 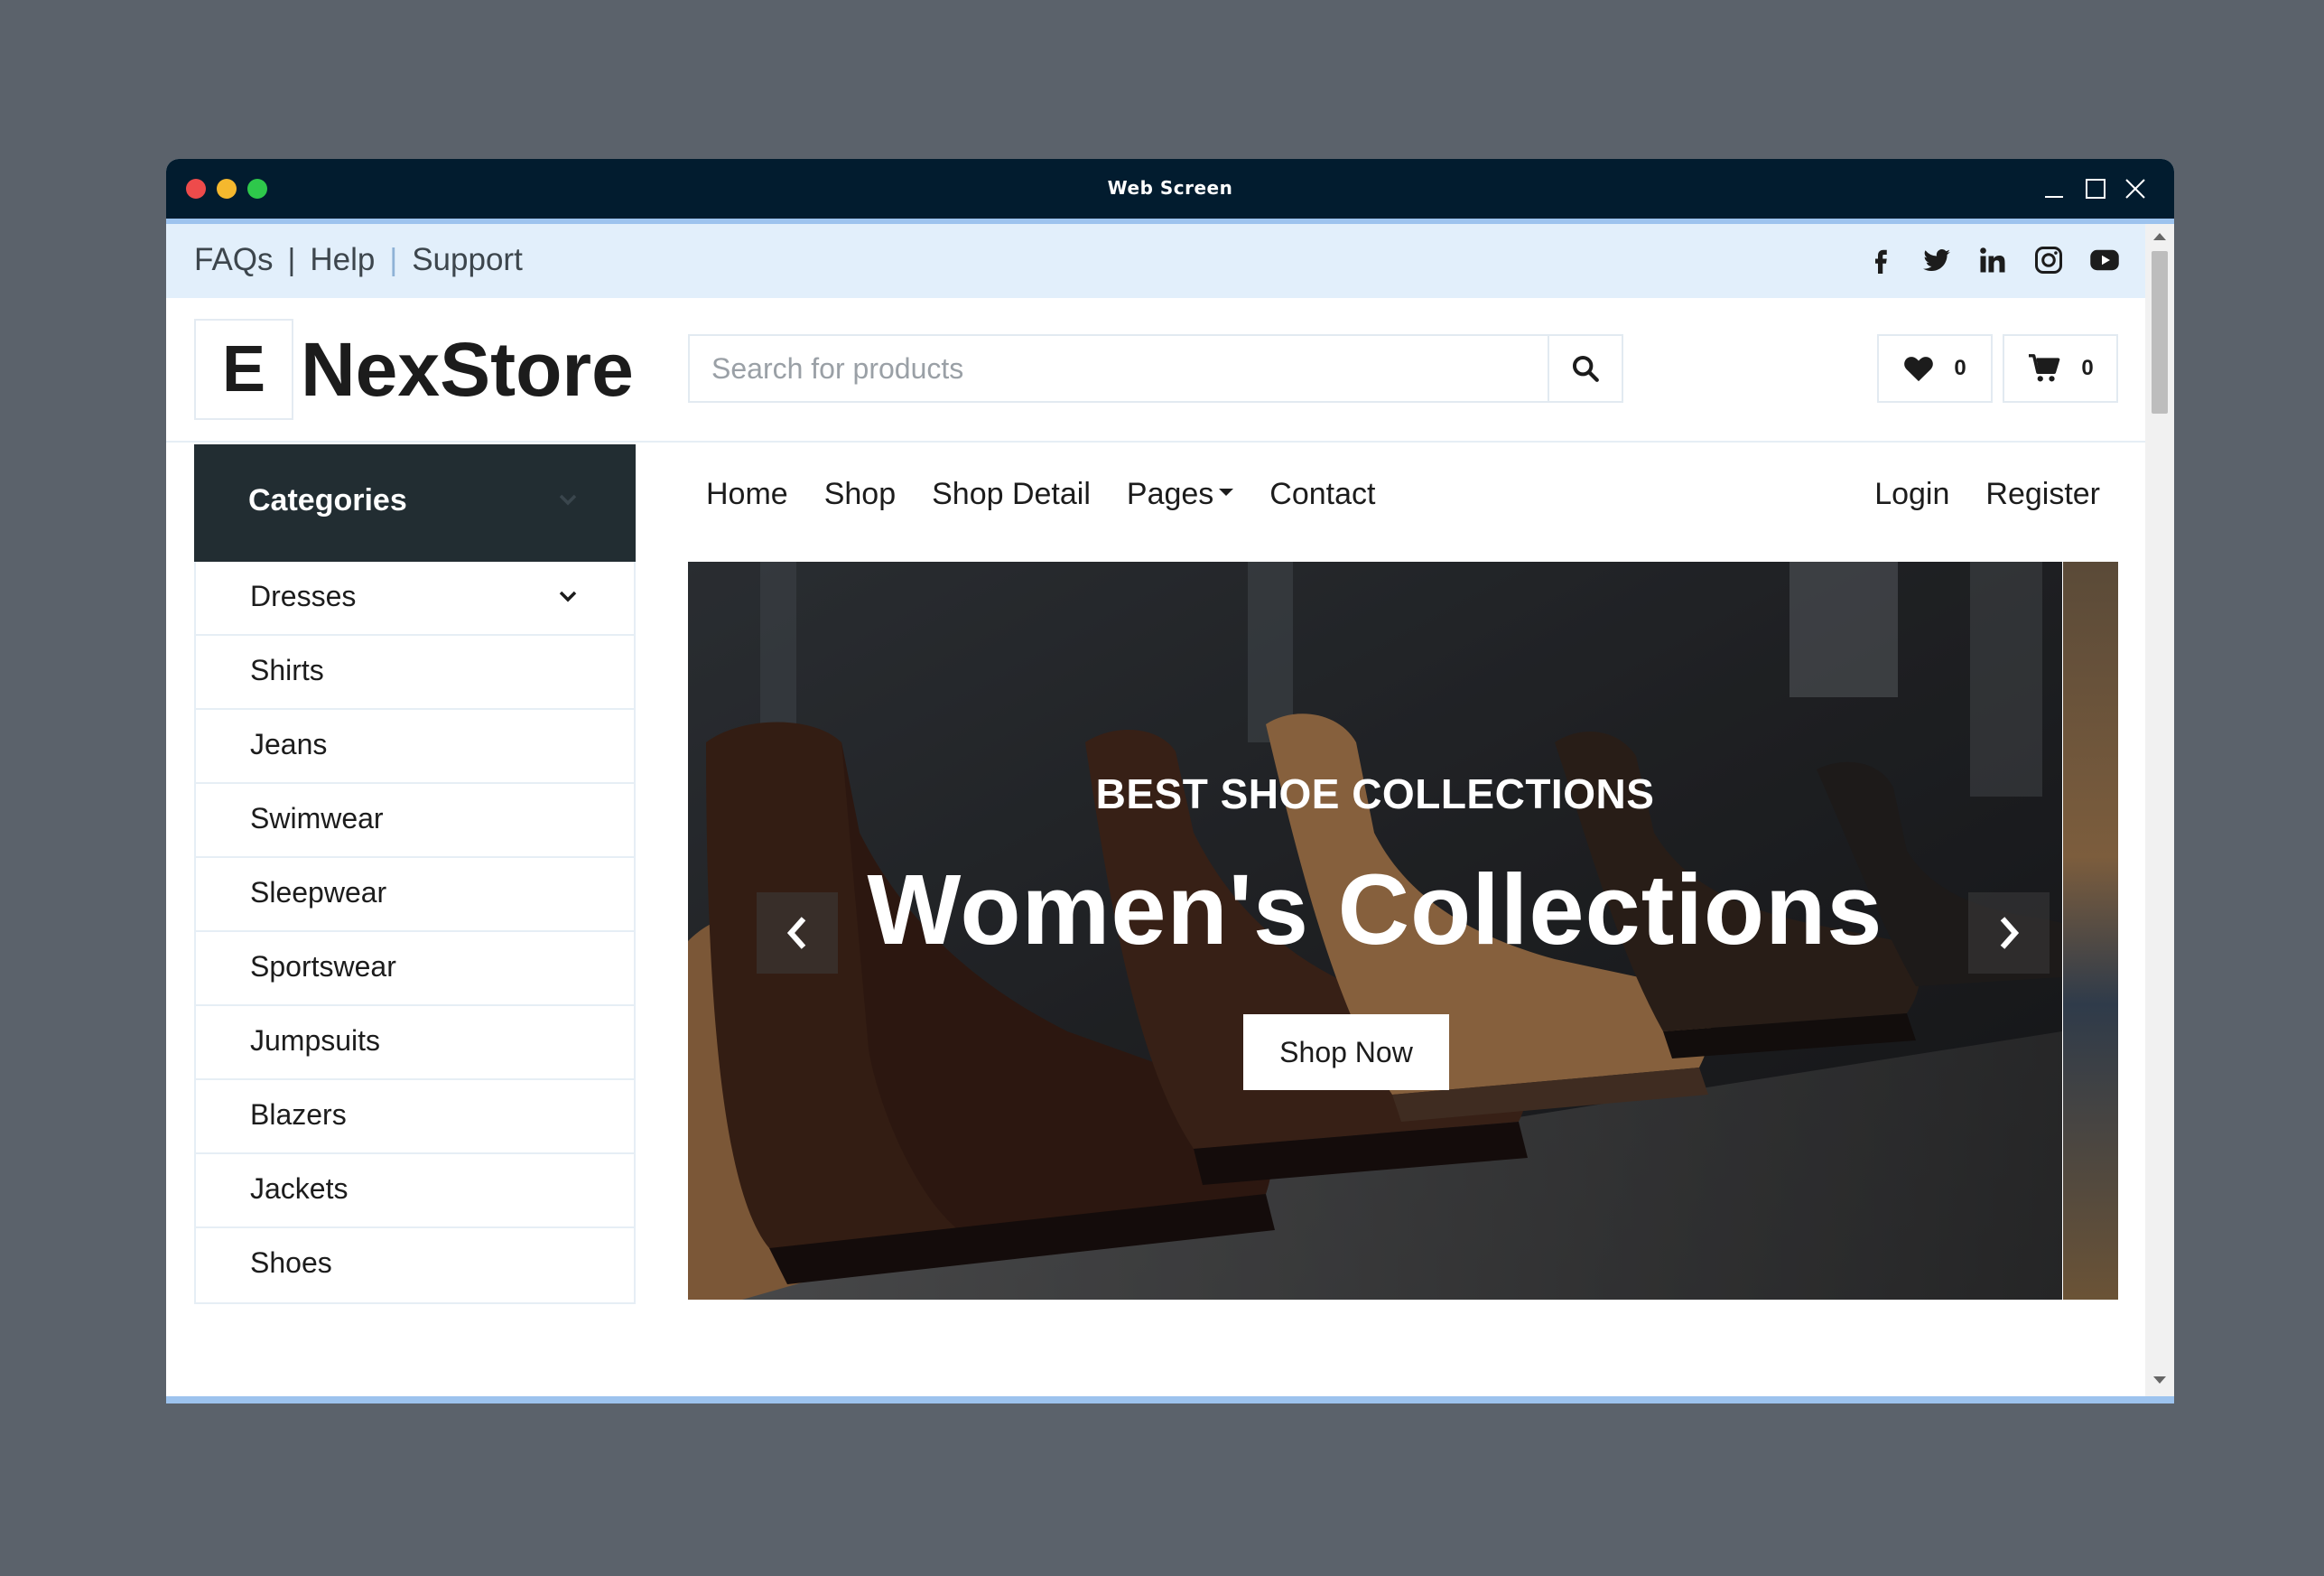 What do you see at coordinates (415, 969) in the screenshot?
I see `category-item-sportswear: Sportswear` at bounding box center [415, 969].